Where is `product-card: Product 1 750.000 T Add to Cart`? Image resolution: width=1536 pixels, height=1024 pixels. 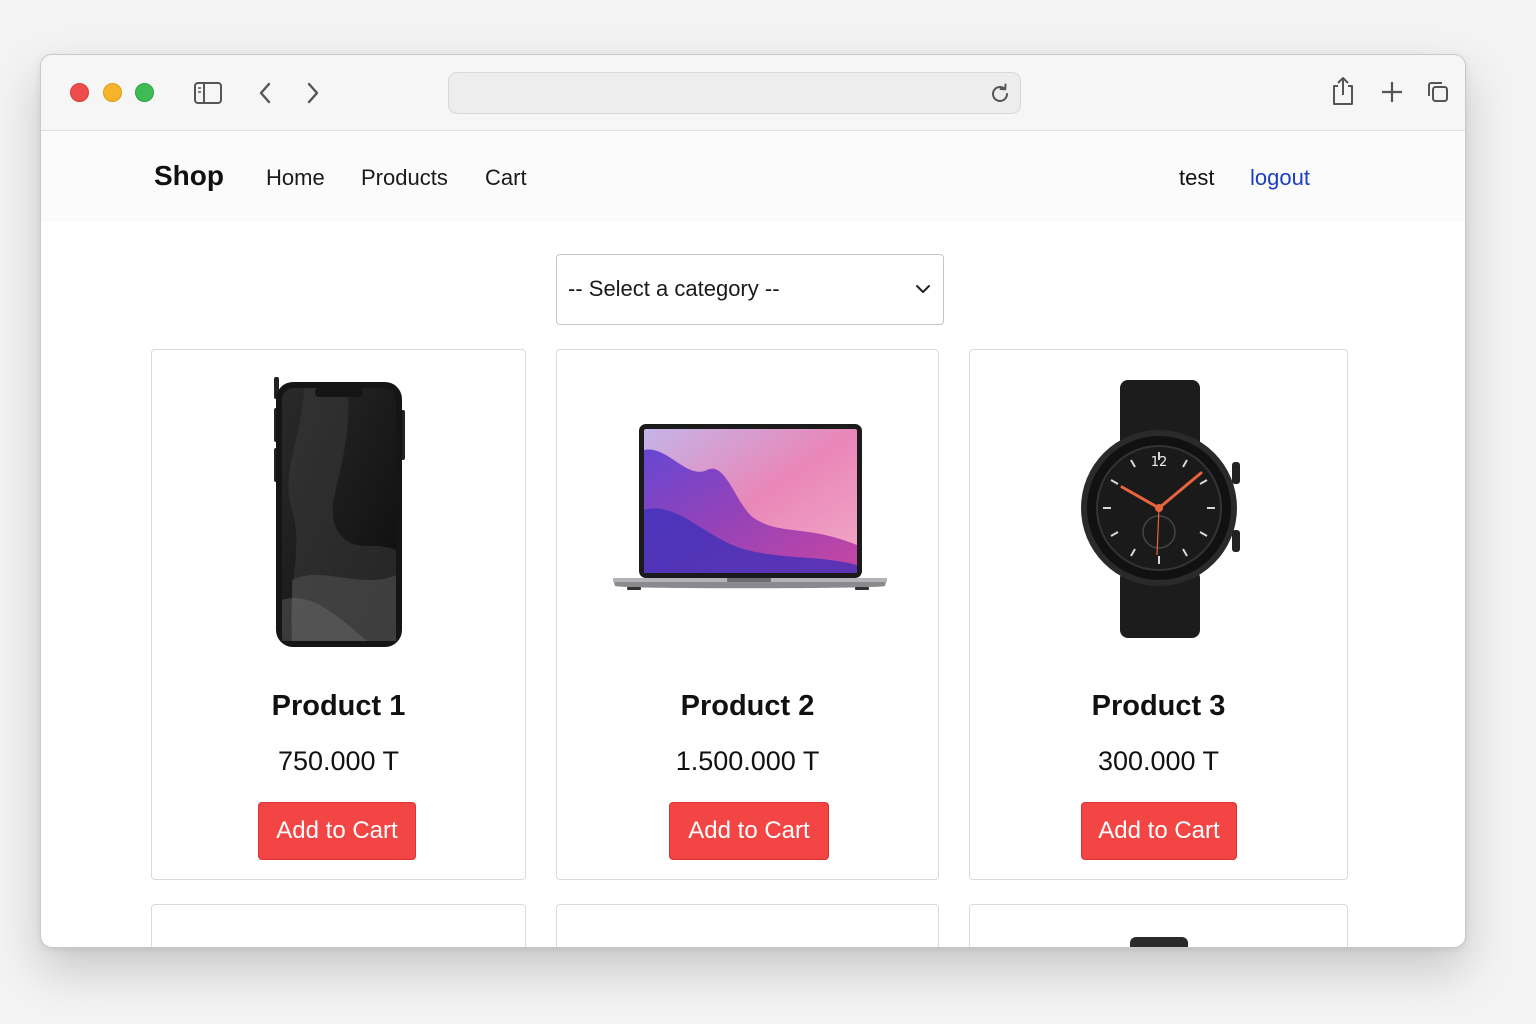
product-card: Product 1 750.000 T Add to Cart is located at coordinates (338, 614).